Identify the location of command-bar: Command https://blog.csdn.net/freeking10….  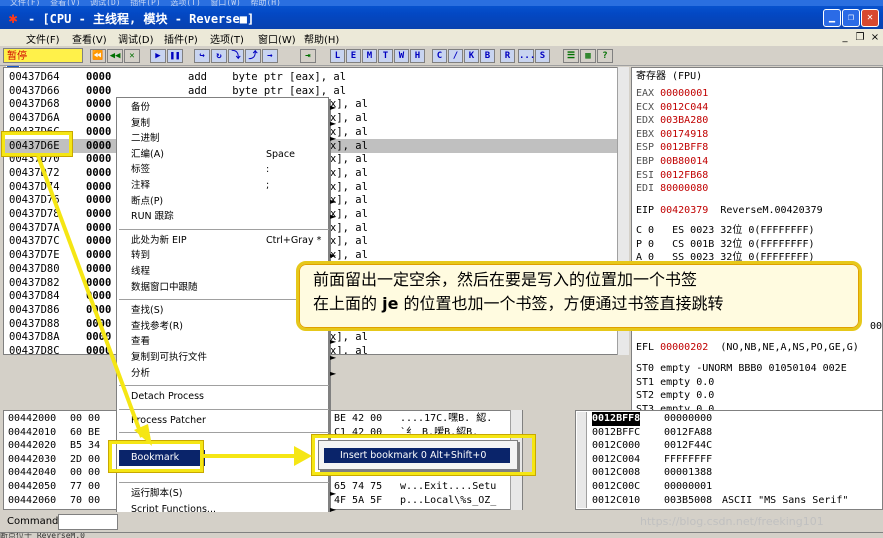
(441, 522).